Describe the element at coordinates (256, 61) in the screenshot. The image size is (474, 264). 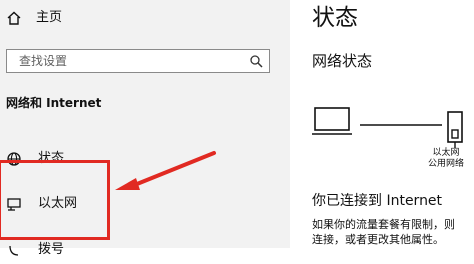
I see `search-icon` at that location.